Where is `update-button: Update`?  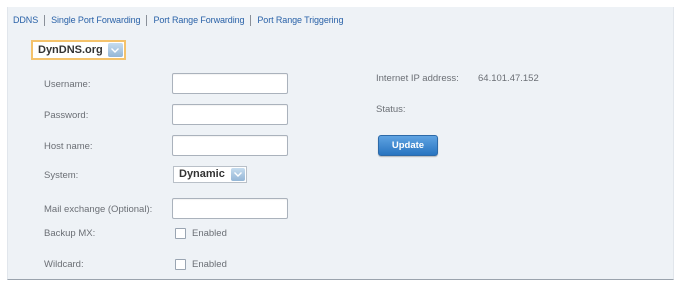
update-button: Update is located at coordinates (408, 145).